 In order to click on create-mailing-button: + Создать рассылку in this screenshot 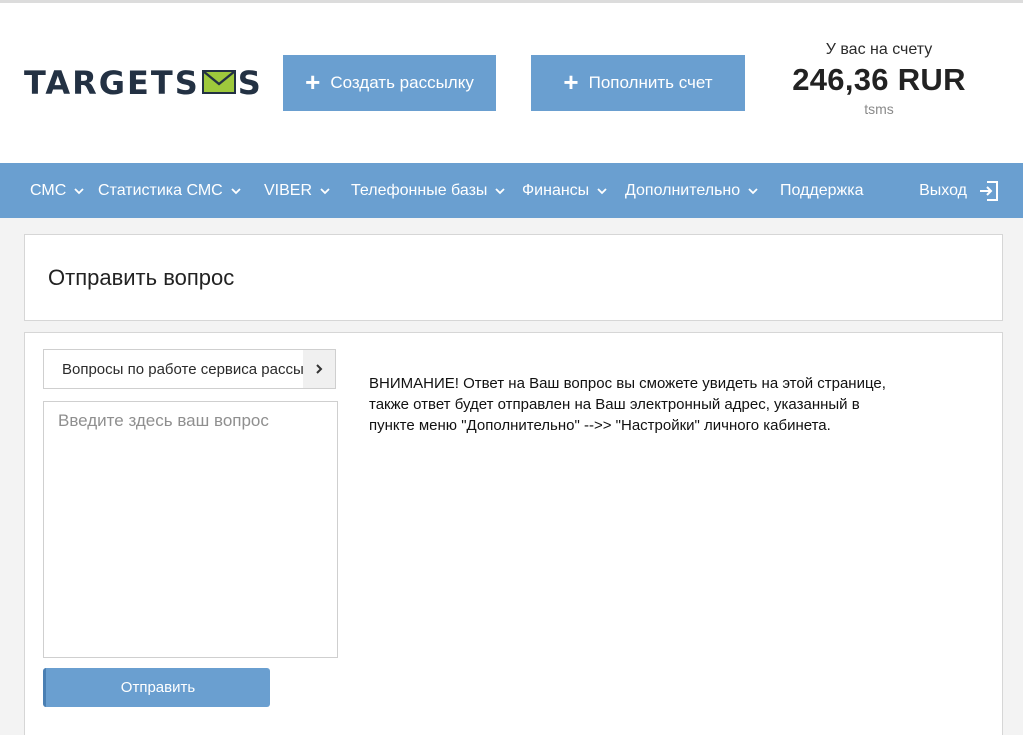, I will do `click(389, 83)`.